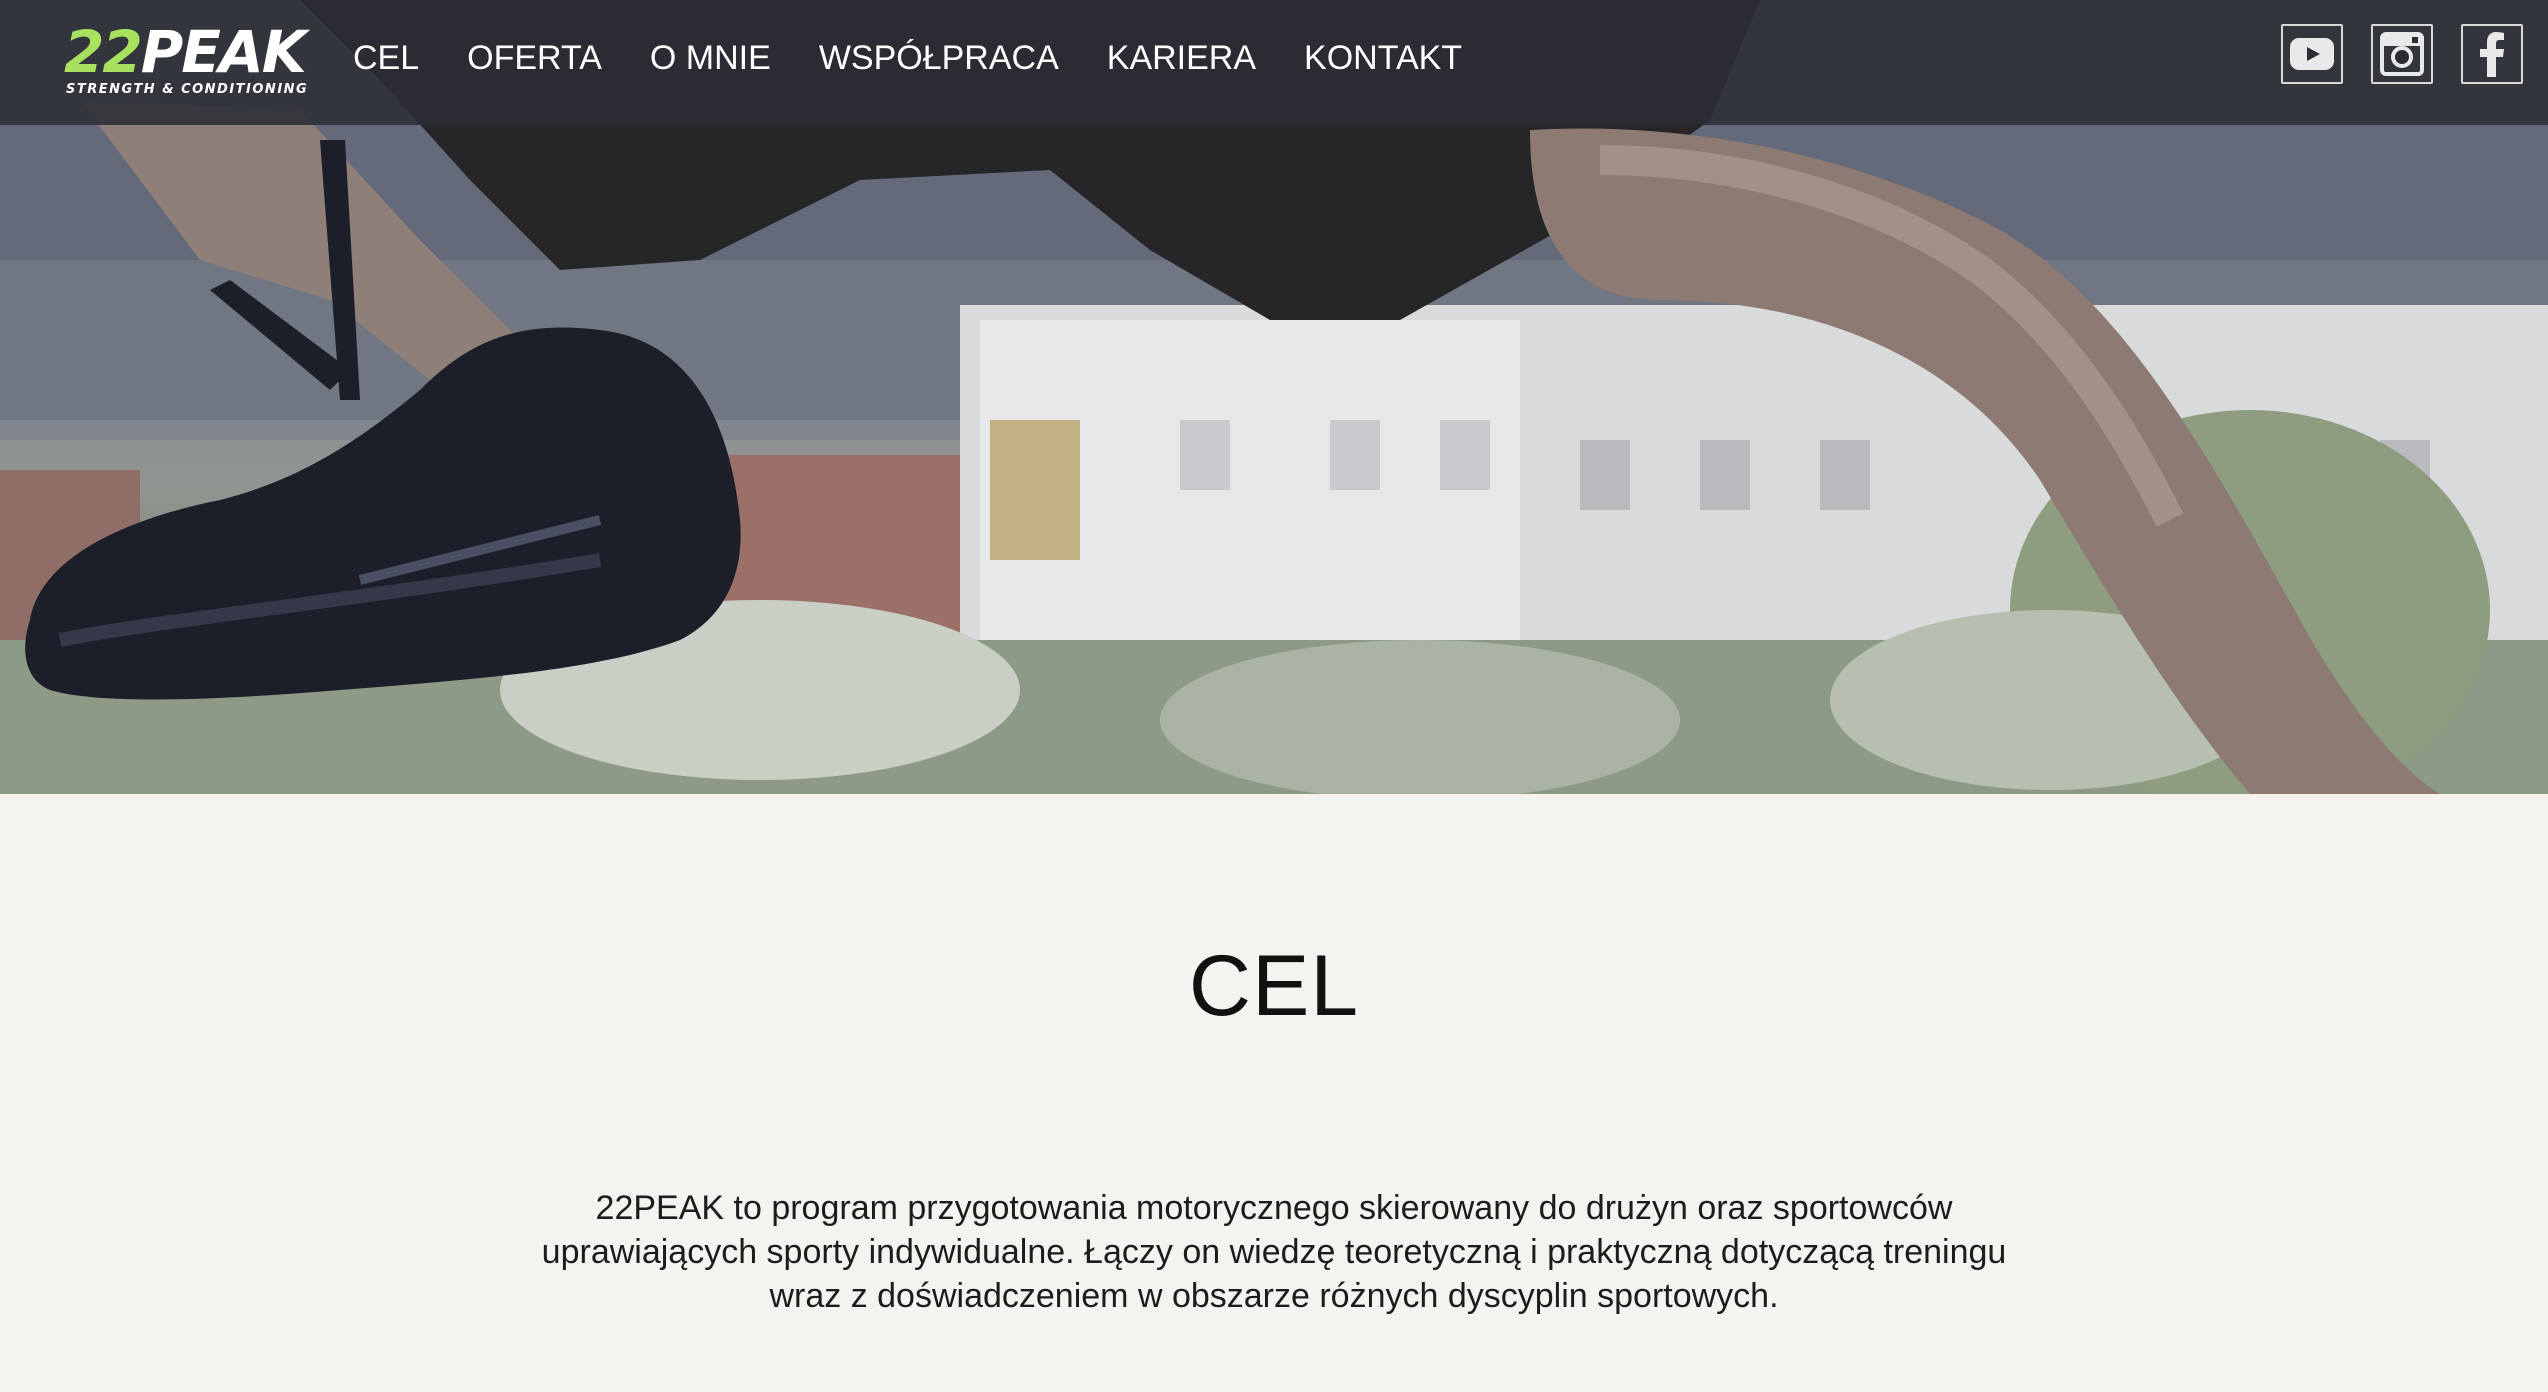 The height and width of the screenshot is (1392, 2548). I want to click on youtube-icon, so click(2312, 54).